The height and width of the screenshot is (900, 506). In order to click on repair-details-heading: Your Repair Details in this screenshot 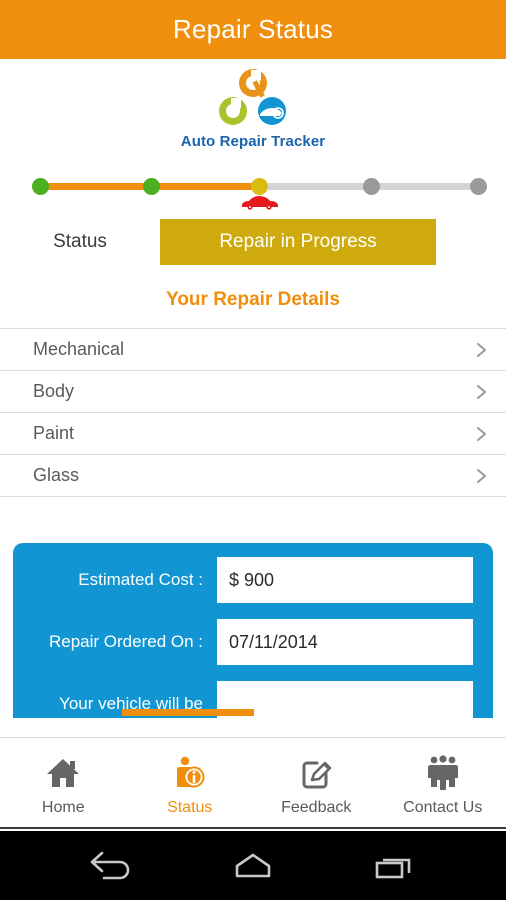, I will do `click(253, 299)`.